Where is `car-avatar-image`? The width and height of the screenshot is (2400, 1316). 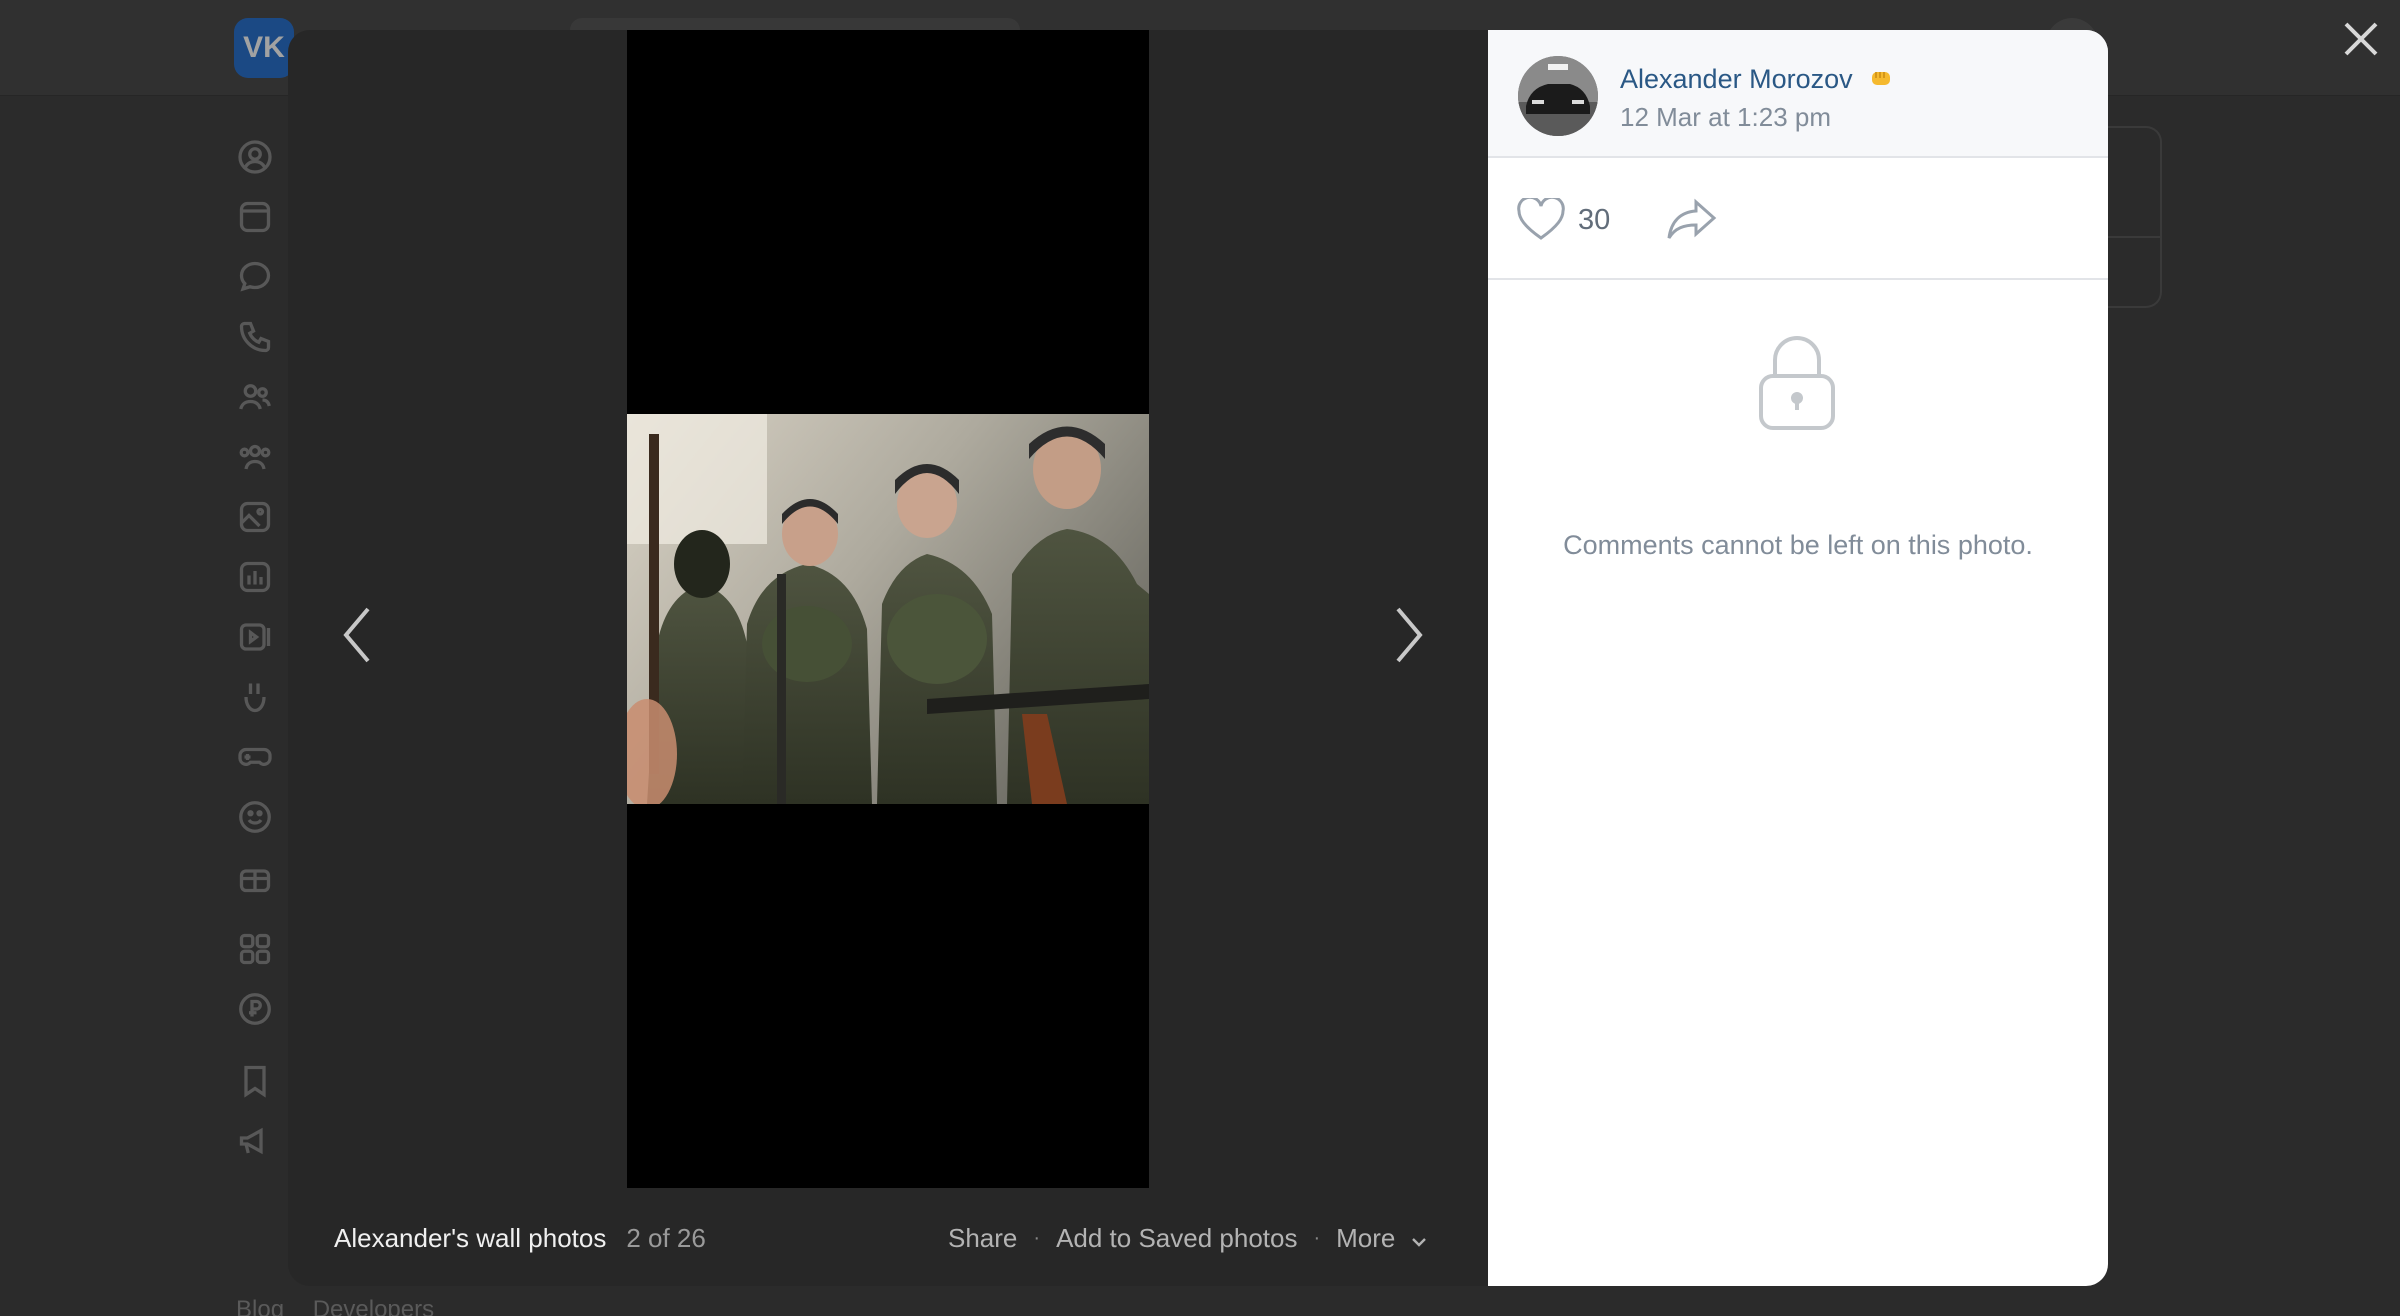
car-avatar-image is located at coordinates (1558, 96).